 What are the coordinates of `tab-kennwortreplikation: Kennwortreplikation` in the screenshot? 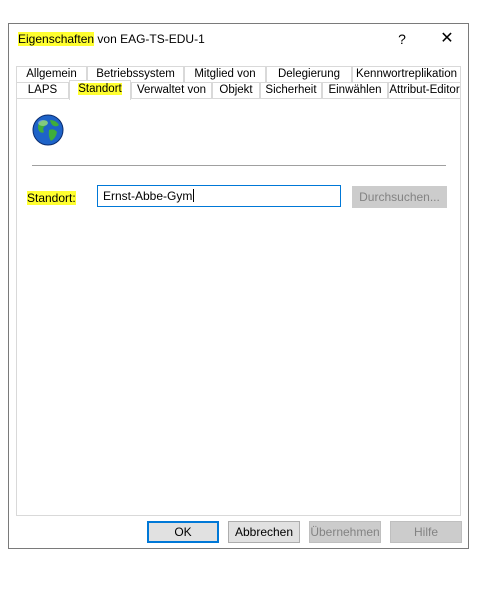 It's located at (406, 74).